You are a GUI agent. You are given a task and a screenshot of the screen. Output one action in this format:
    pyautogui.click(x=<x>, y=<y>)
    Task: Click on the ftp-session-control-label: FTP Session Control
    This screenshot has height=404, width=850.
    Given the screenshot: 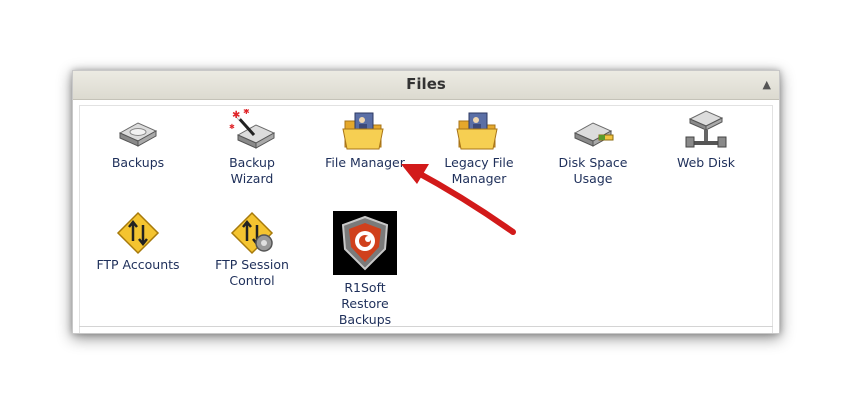 What is the action you would take?
    pyautogui.click(x=252, y=272)
    